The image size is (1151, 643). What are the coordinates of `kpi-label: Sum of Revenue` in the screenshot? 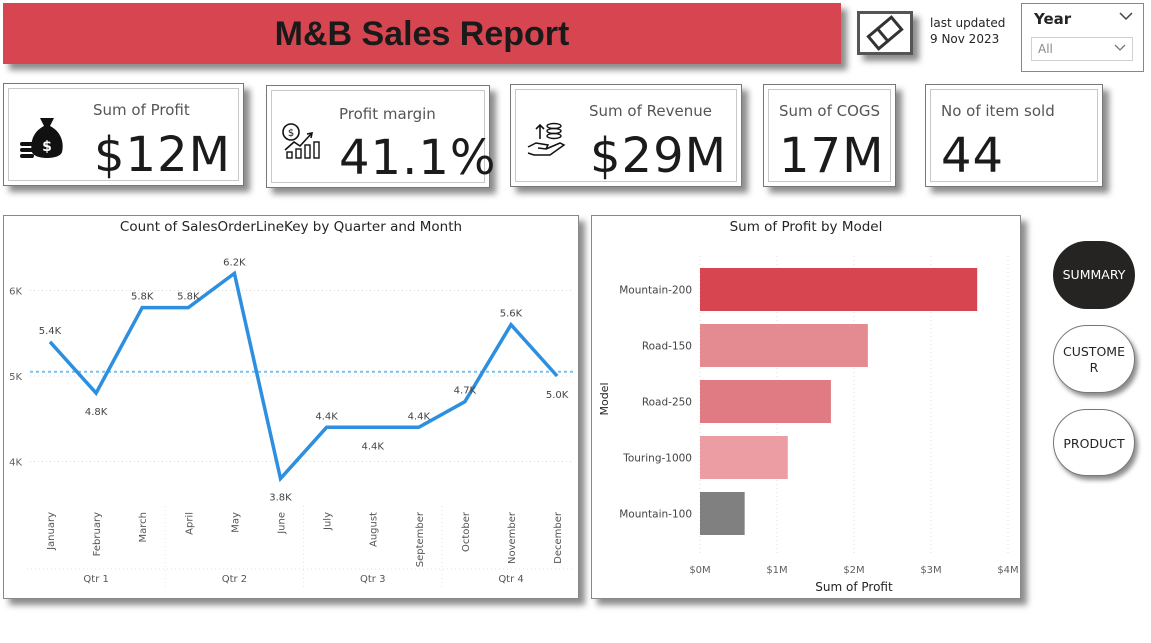 It's located at (650, 111).